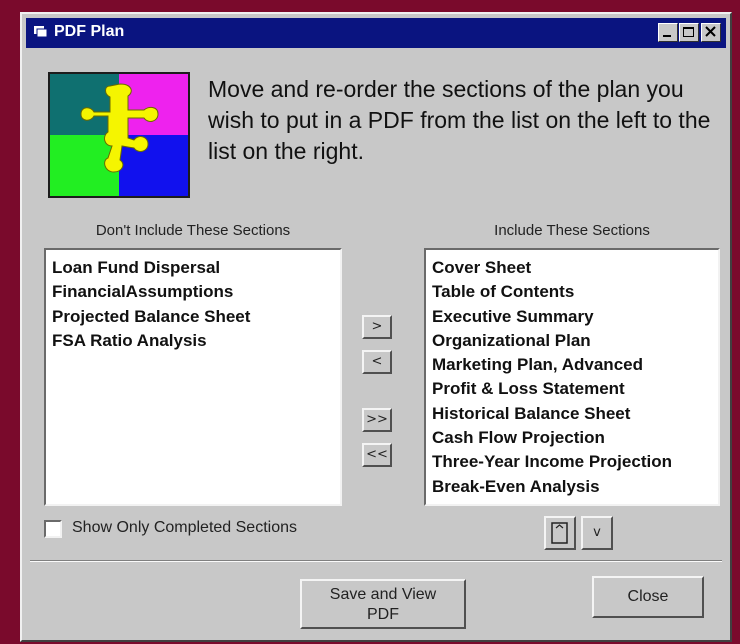 This screenshot has height=644, width=740. I want to click on app-icon, so click(41, 32).